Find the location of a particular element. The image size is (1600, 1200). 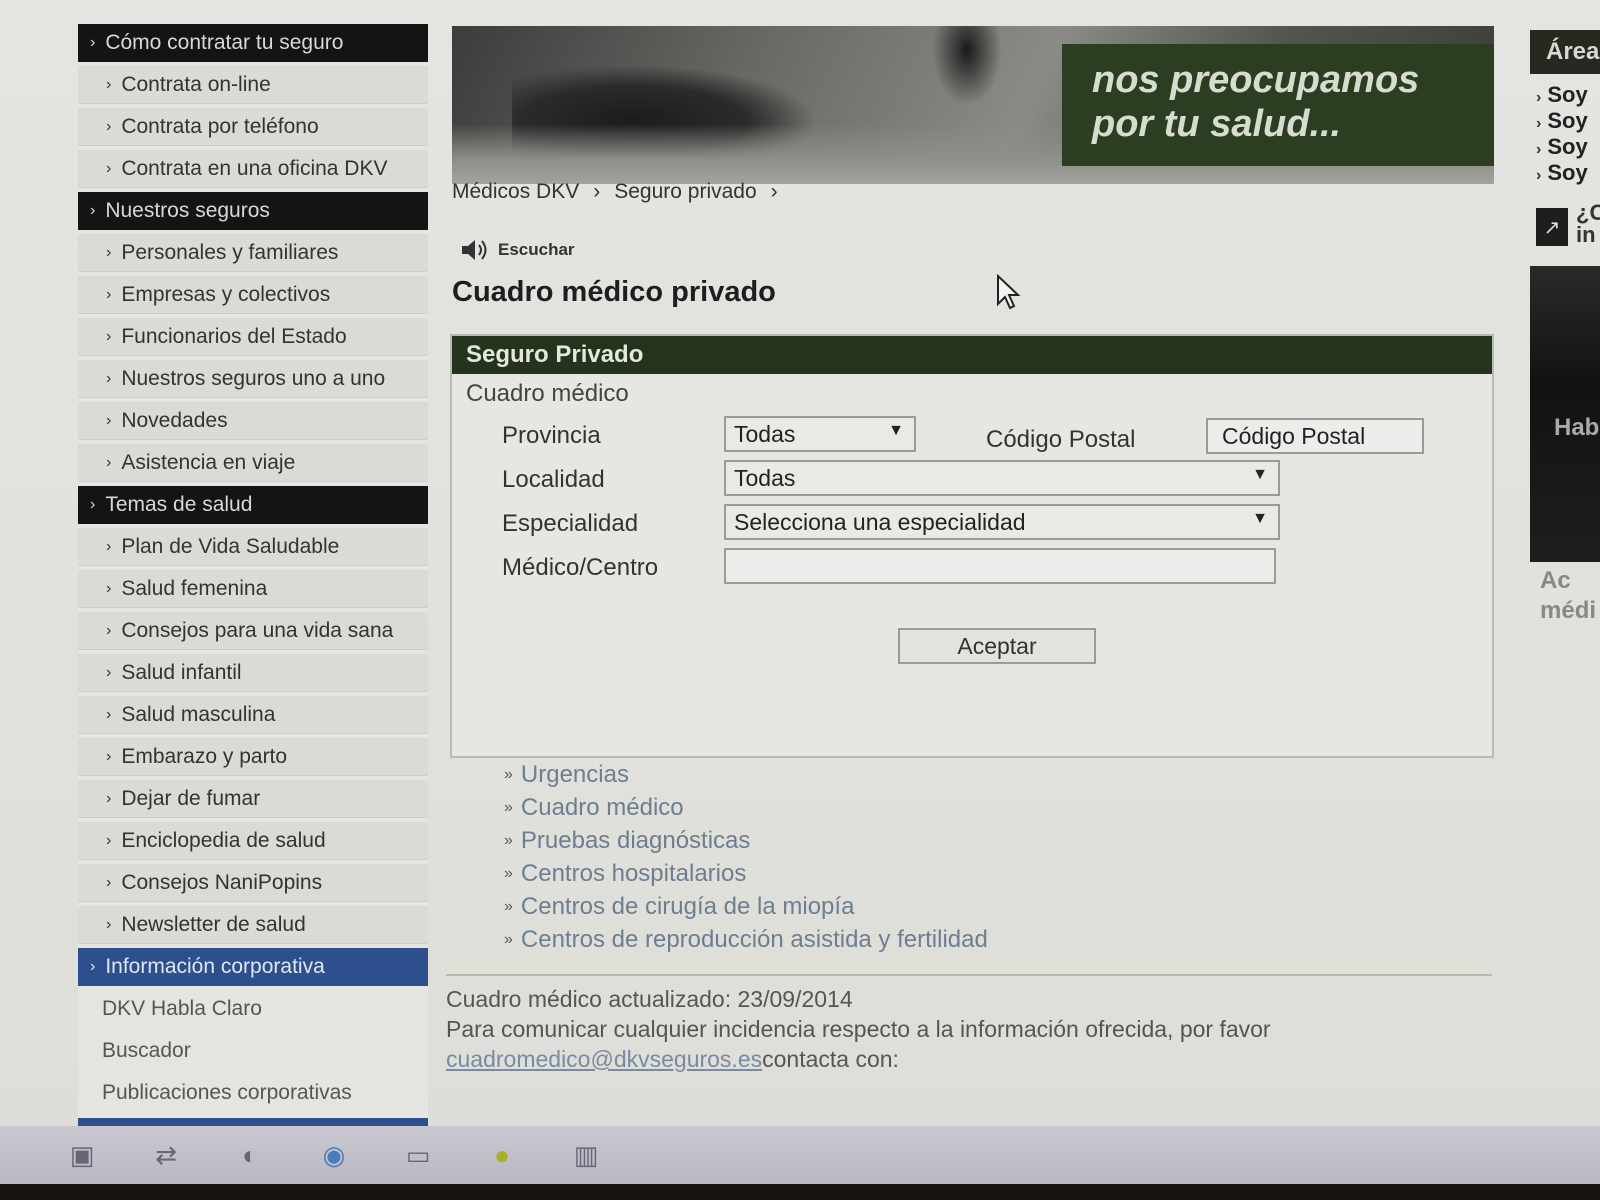

link-cuadro-medico: » Cuadro médico is located at coordinates (746, 807).